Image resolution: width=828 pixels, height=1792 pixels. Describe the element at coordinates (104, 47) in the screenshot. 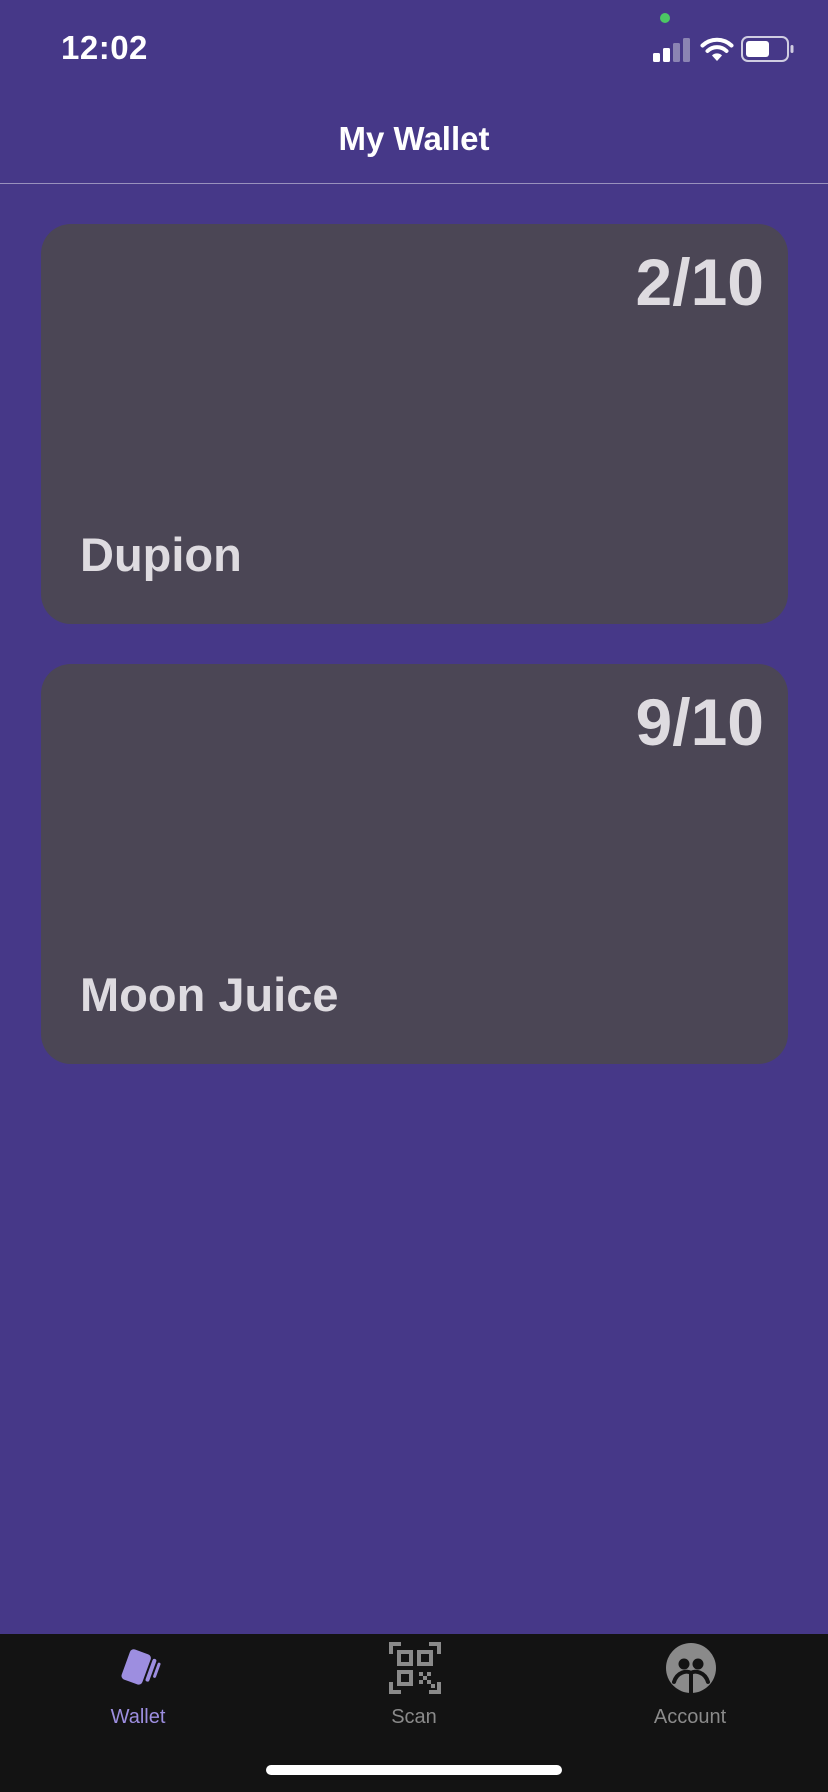

I see `status-time: 12:02` at that location.